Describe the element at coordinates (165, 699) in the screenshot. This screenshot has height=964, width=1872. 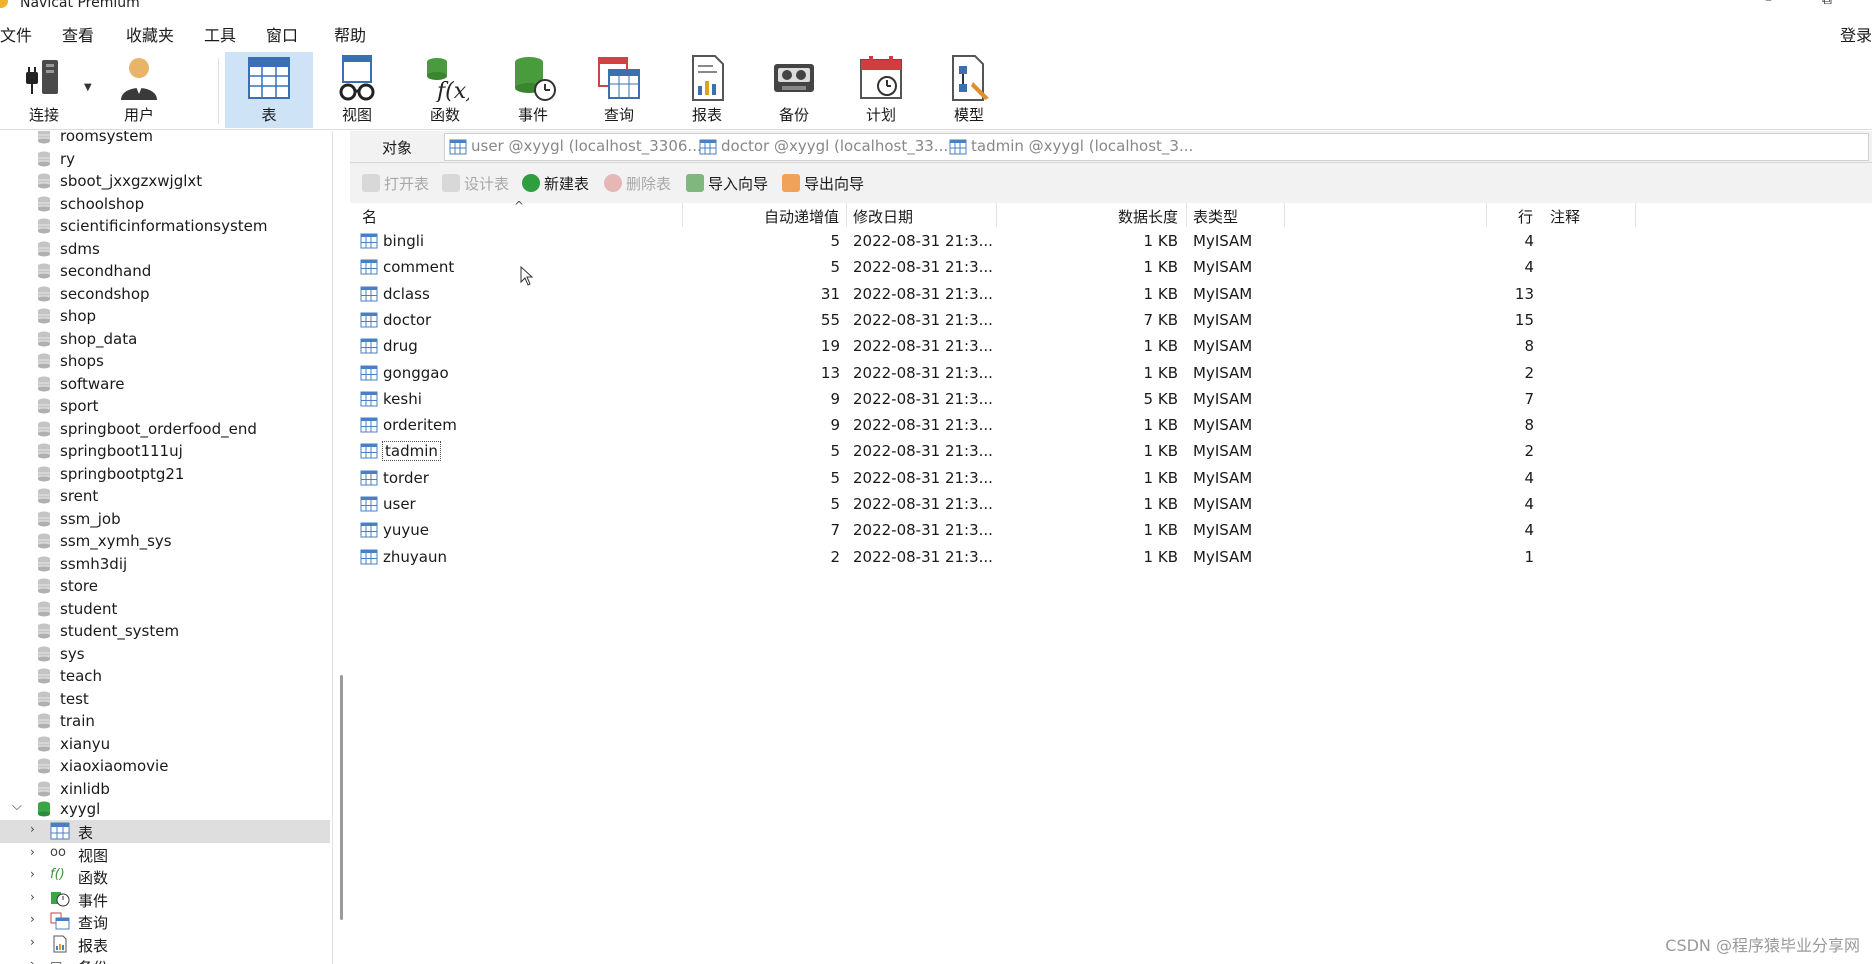
I see `database-item: test` at that location.